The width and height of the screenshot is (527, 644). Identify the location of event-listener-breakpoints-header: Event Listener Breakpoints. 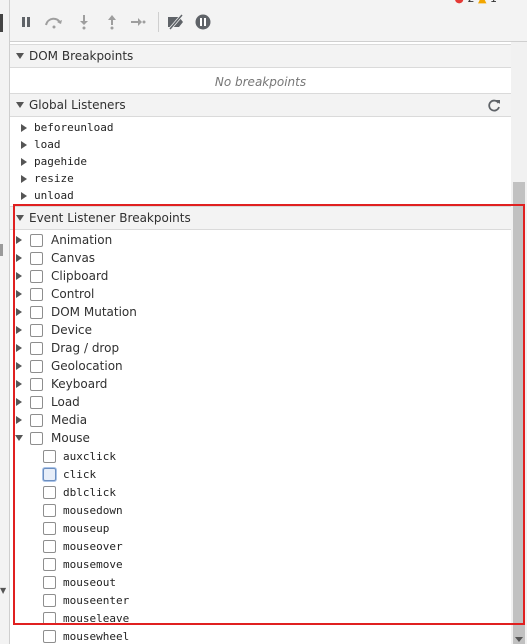
(260, 218).